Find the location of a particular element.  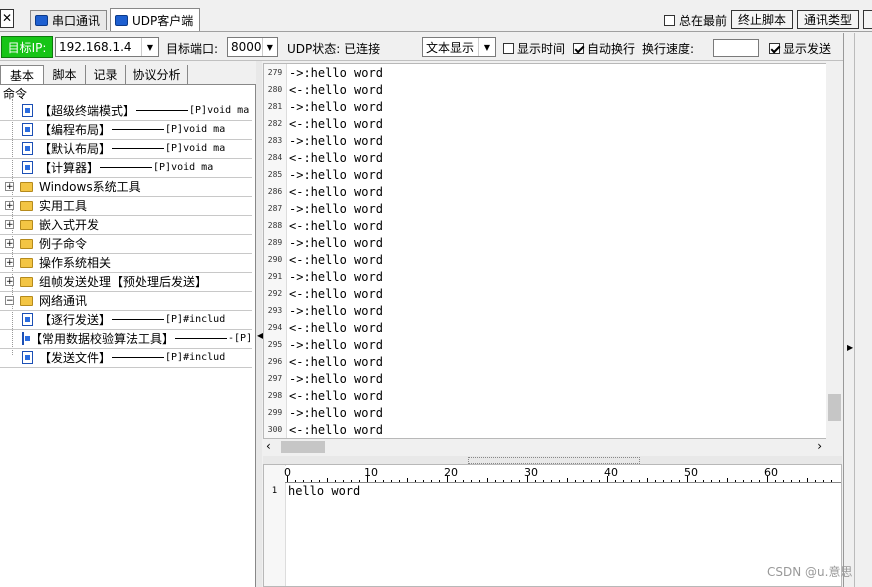

tree-folder-item: − 网络通讯 is located at coordinates (126, 301).